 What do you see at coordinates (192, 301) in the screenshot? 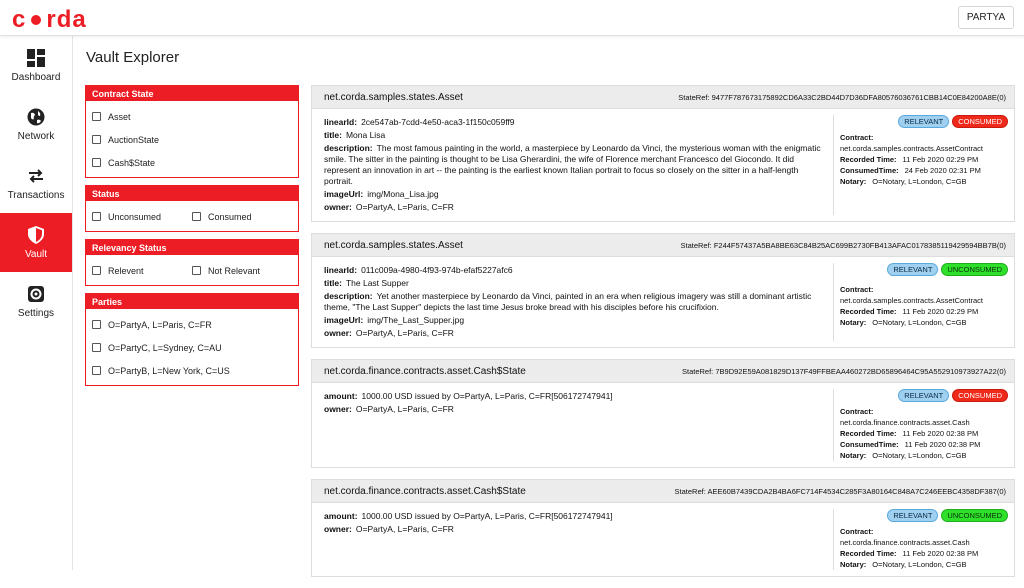
I see `filter-heading: Parties` at bounding box center [192, 301].